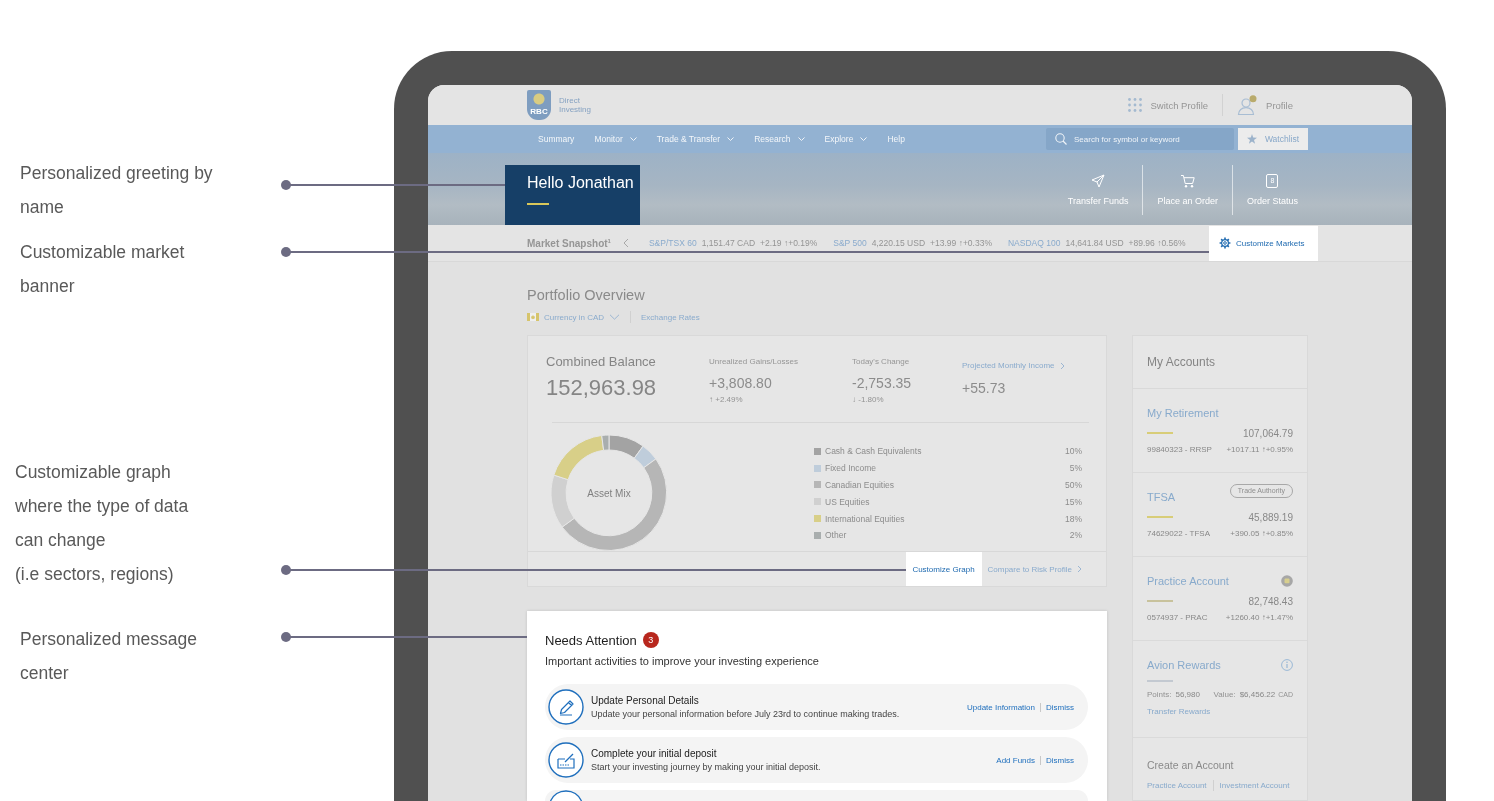 Image resolution: width=1494 pixels, height=801 pixels. Describe the element at coordinates (116, 190) in the screenshot. I see `annotation-text: Personalized greeting by name` at that location.